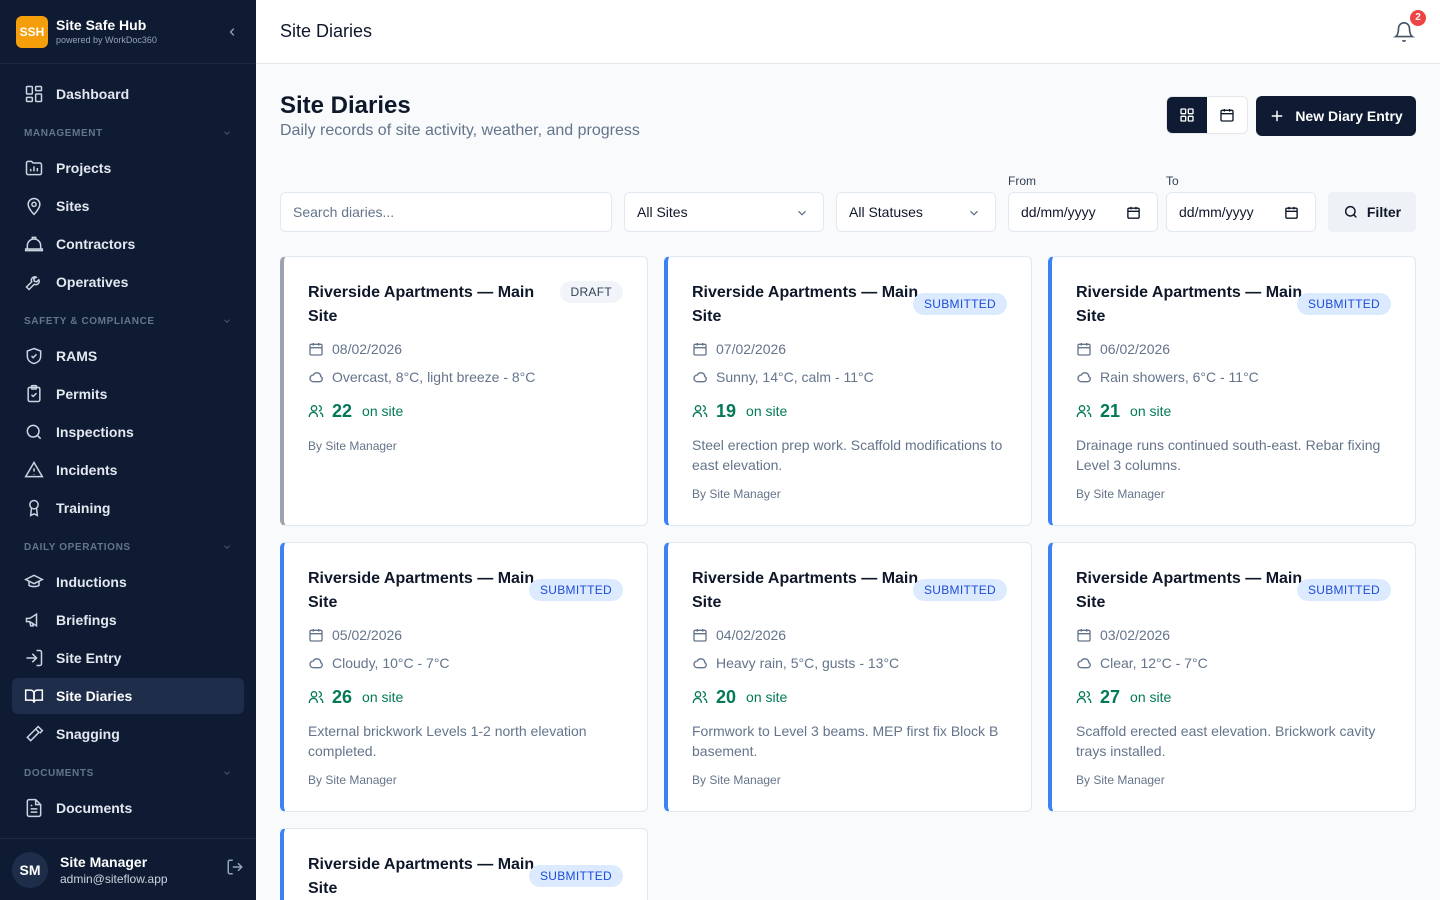 The width and height of the screenshot is (1440, 900). Describe the element at coordinates (326, 31) in the screenshot. I see `topbar-title: Site Diaries` at that location.